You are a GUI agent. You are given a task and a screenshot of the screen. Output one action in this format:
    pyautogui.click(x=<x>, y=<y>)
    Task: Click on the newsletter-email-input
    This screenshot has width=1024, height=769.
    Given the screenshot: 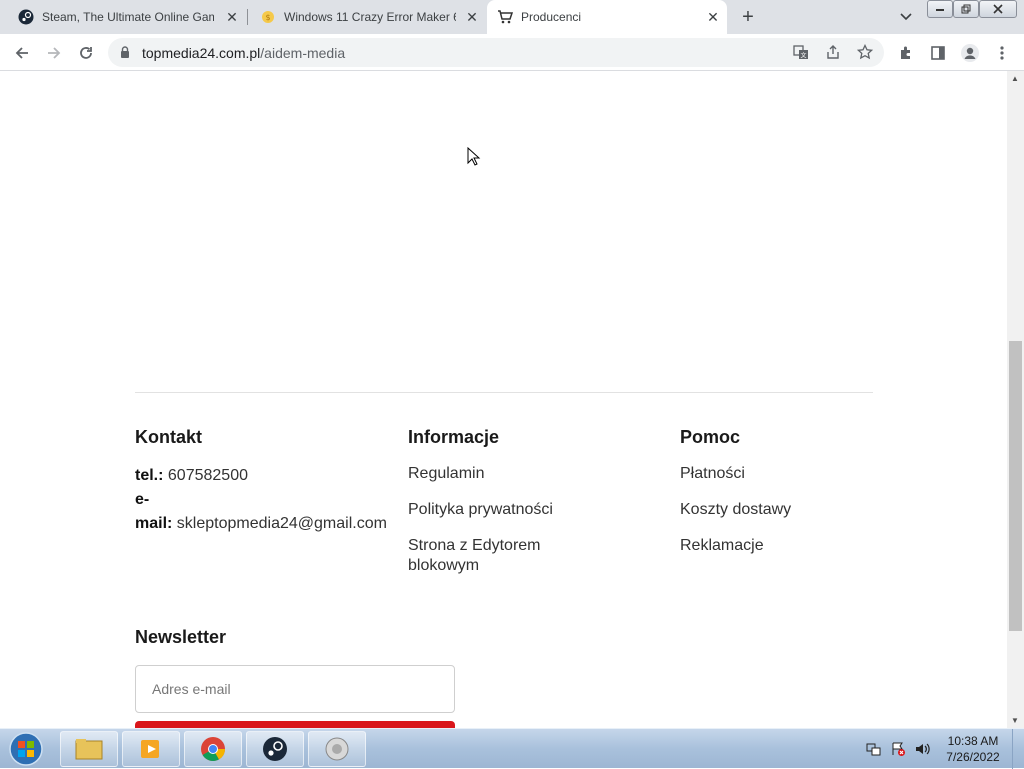 What is the action you would take?
    pyautogui.click(x=295, y=689)
    